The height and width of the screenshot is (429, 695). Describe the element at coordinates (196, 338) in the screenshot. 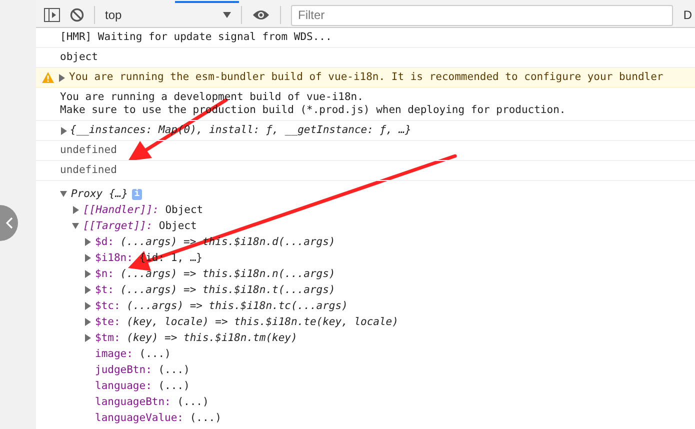

I see `property-entry: $tm: (key) => this.$i18n.tm(key)` at that location.